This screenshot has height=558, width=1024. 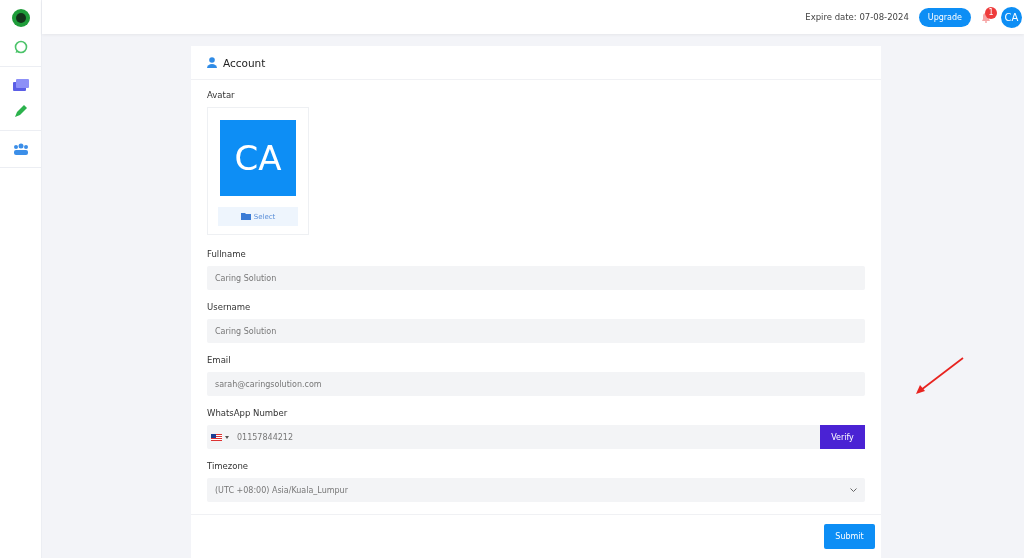 What do you see at coordinates (853, 490) in the screenshot?
I see `chevron-down-icon` at bounding box center [853, 490].